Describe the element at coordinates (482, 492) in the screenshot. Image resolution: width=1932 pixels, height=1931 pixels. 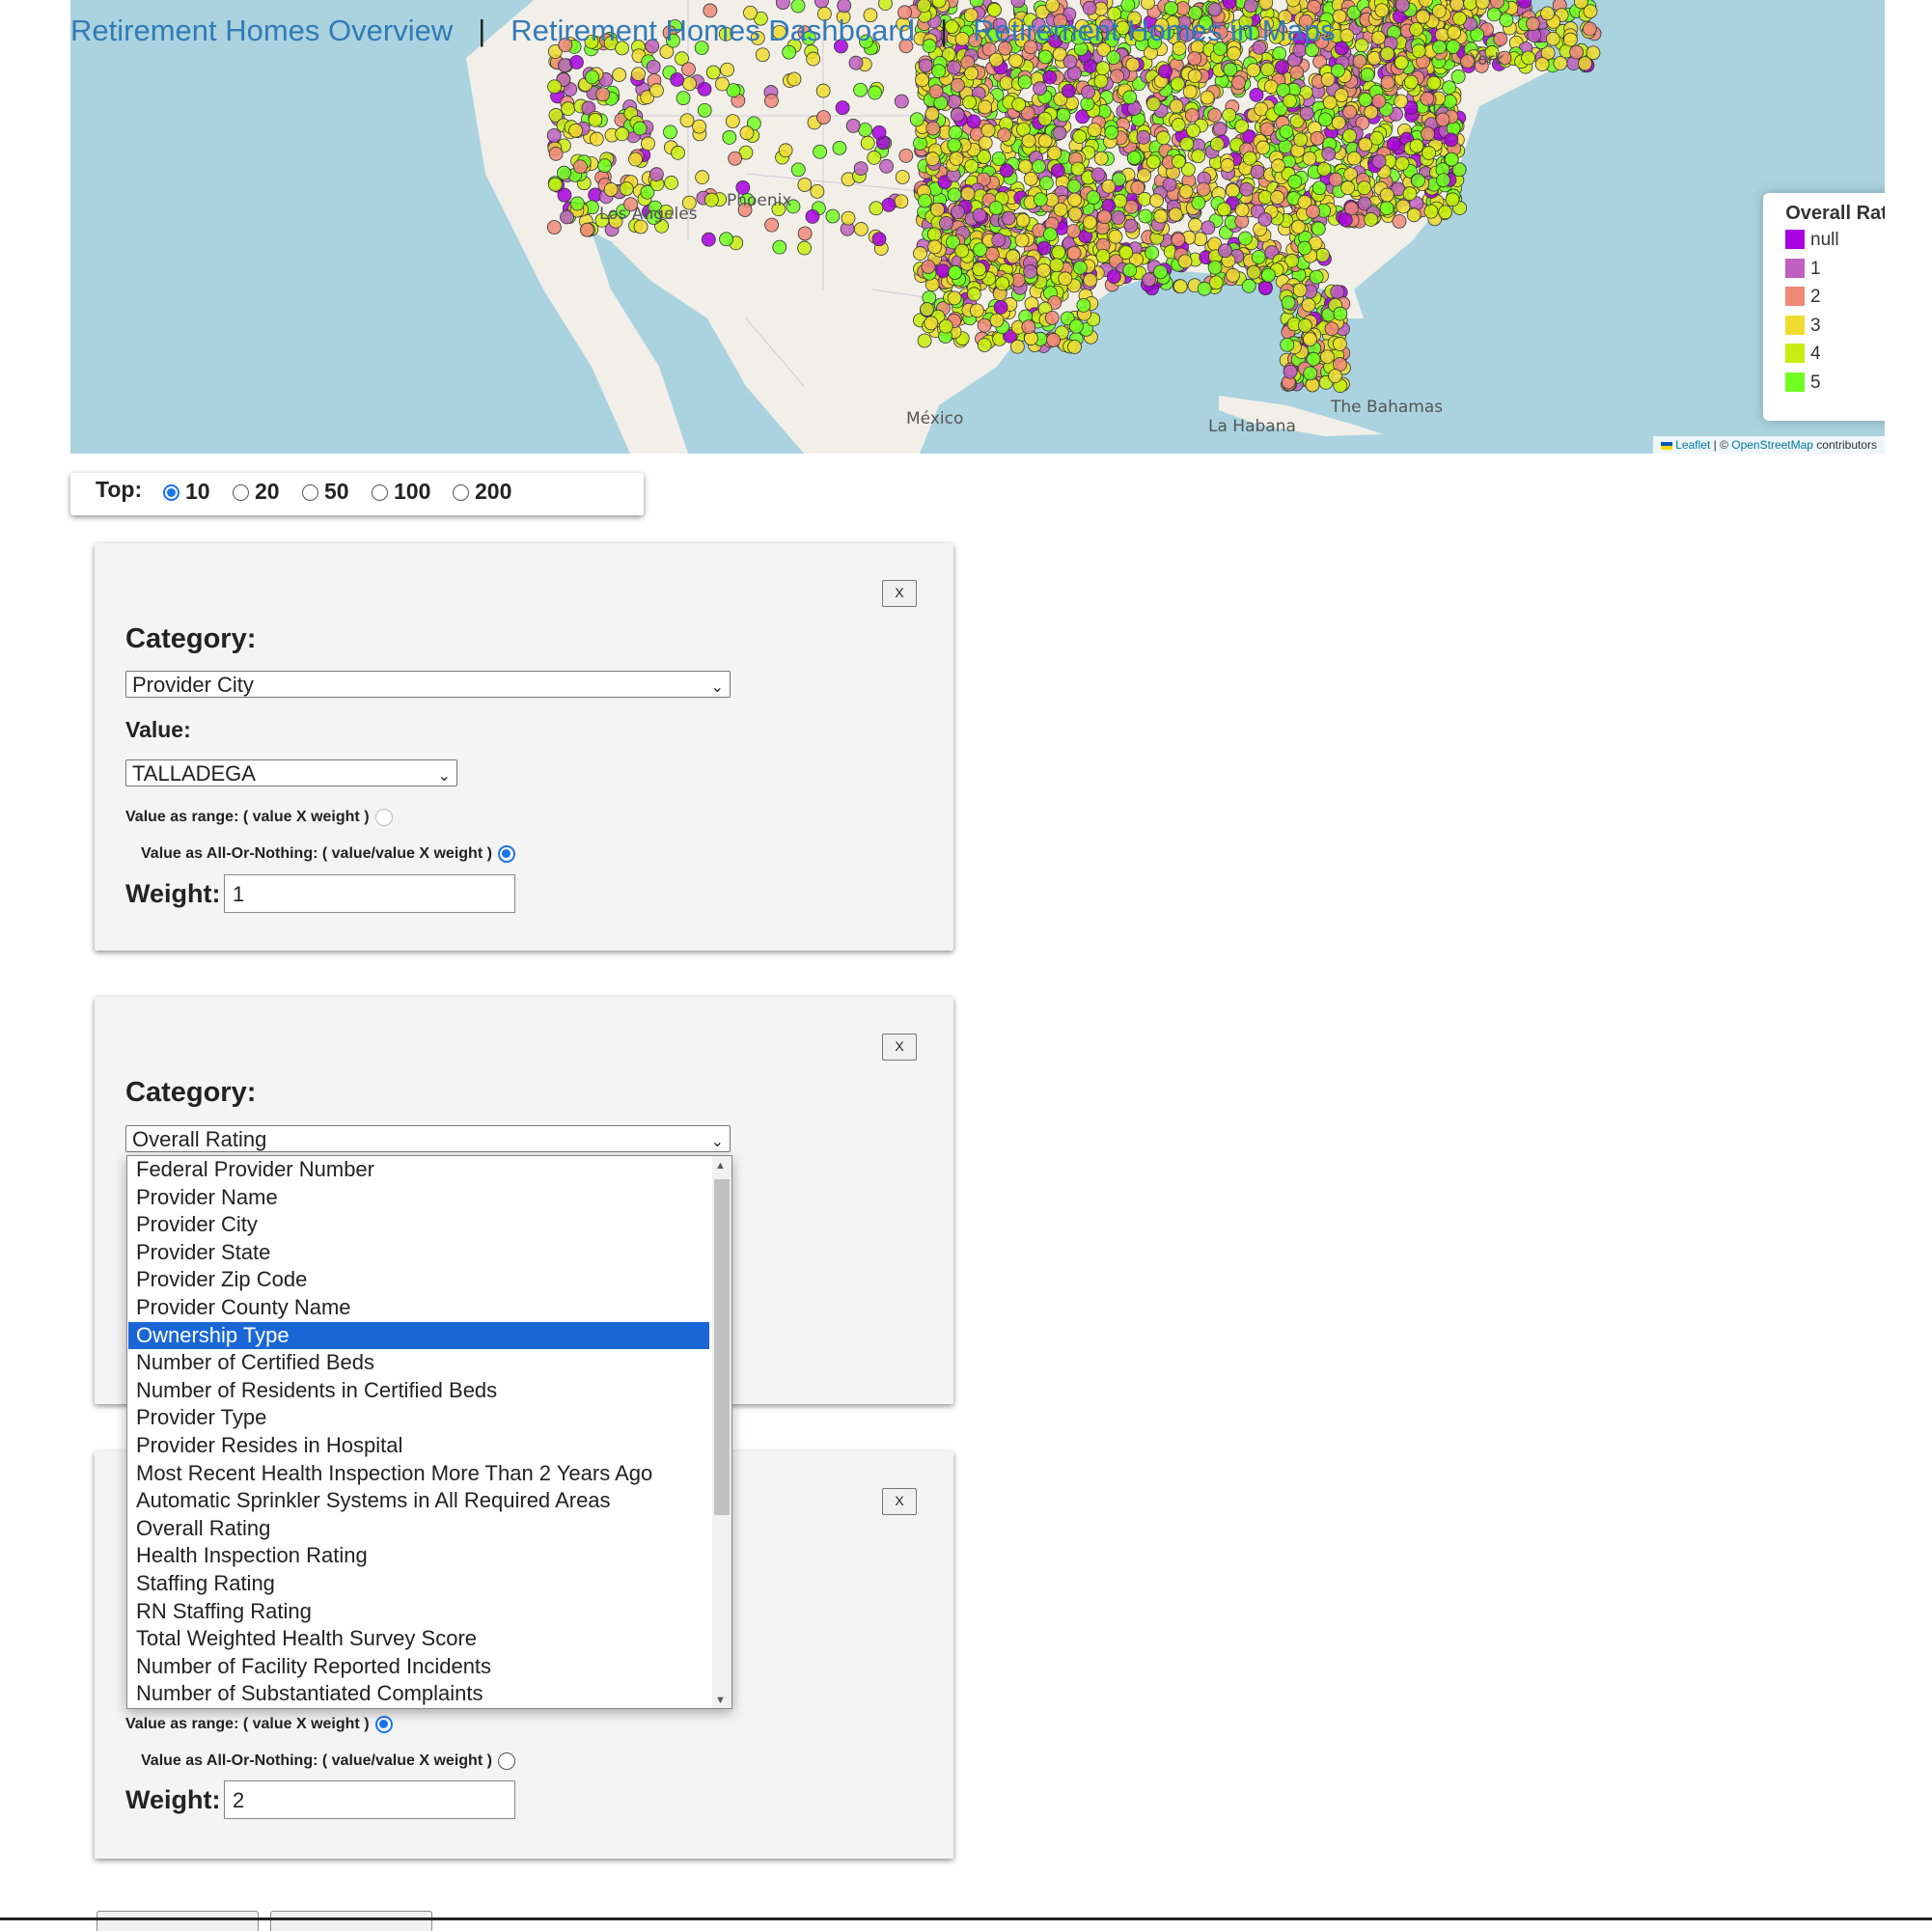
I see `top-option-200: 200` at that location.